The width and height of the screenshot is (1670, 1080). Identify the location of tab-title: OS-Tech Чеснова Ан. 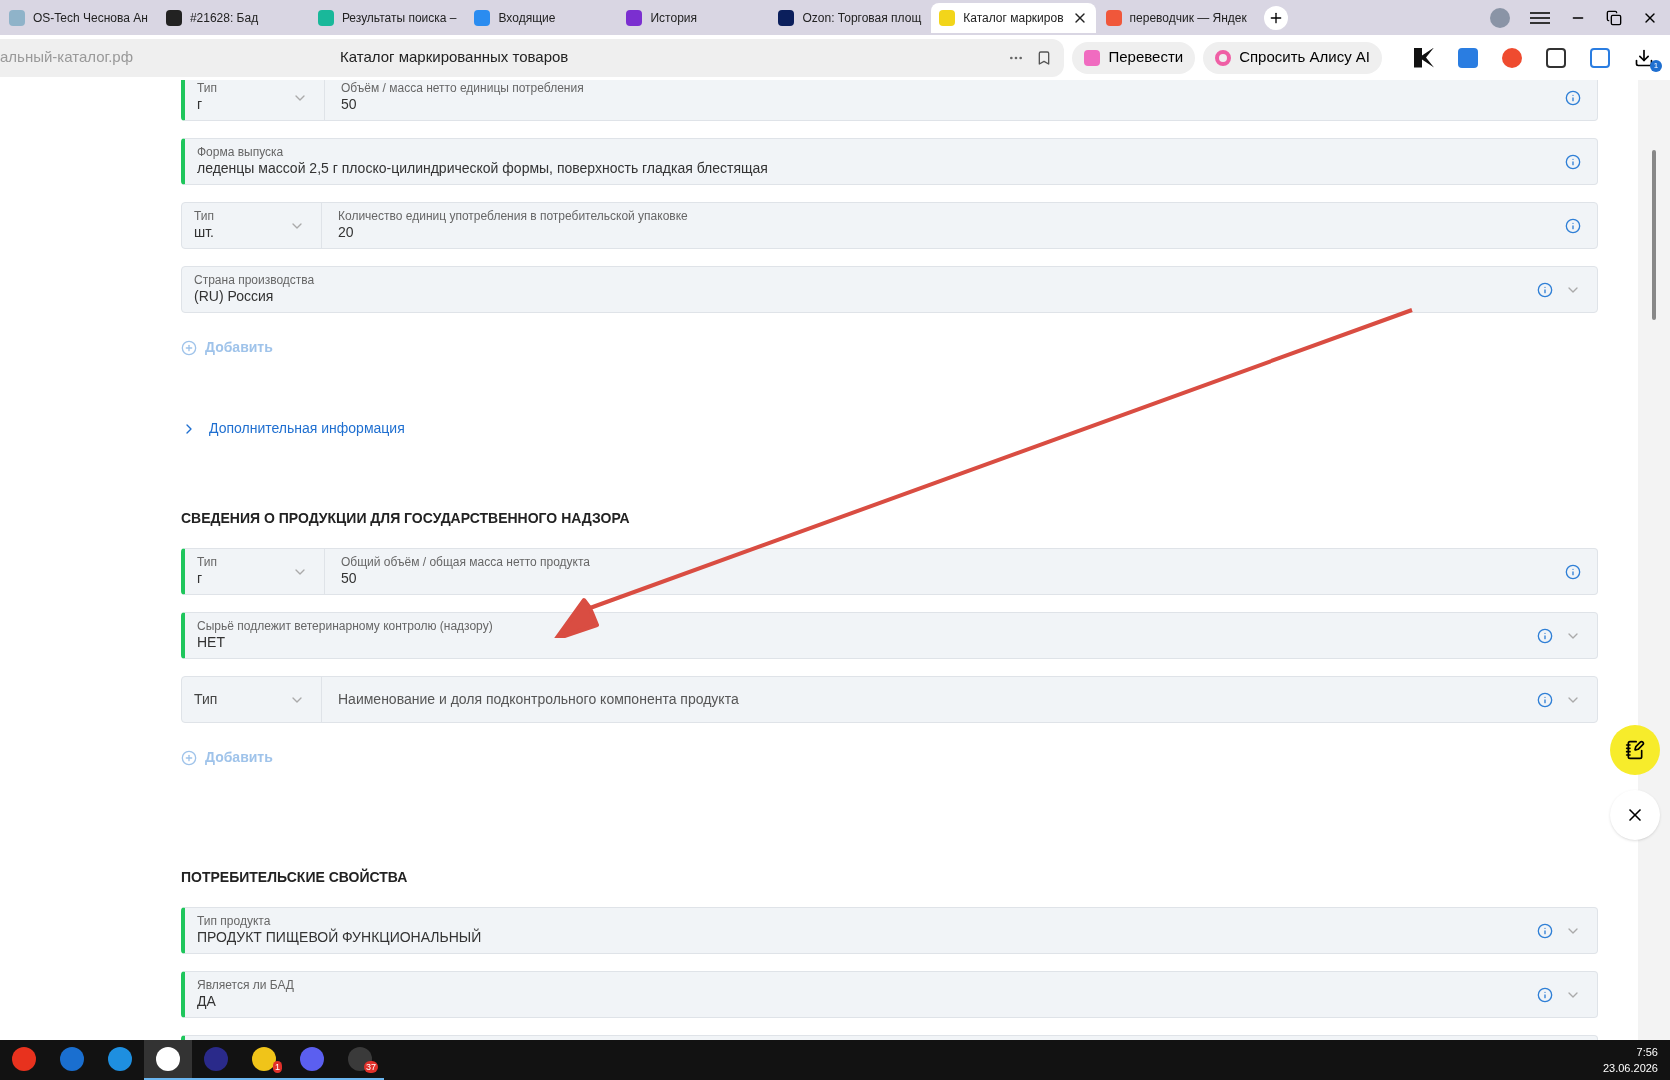
(90, 18).